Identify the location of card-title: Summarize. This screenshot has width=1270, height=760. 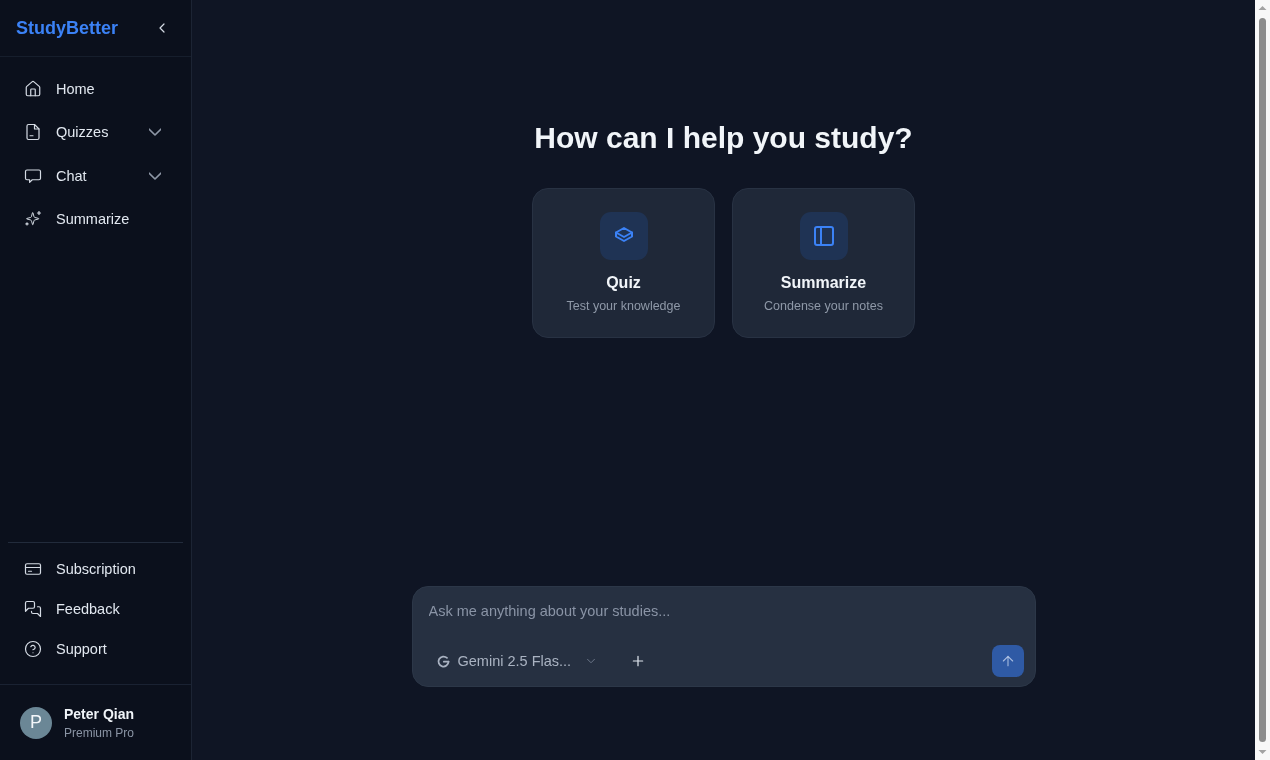
(823, 283).